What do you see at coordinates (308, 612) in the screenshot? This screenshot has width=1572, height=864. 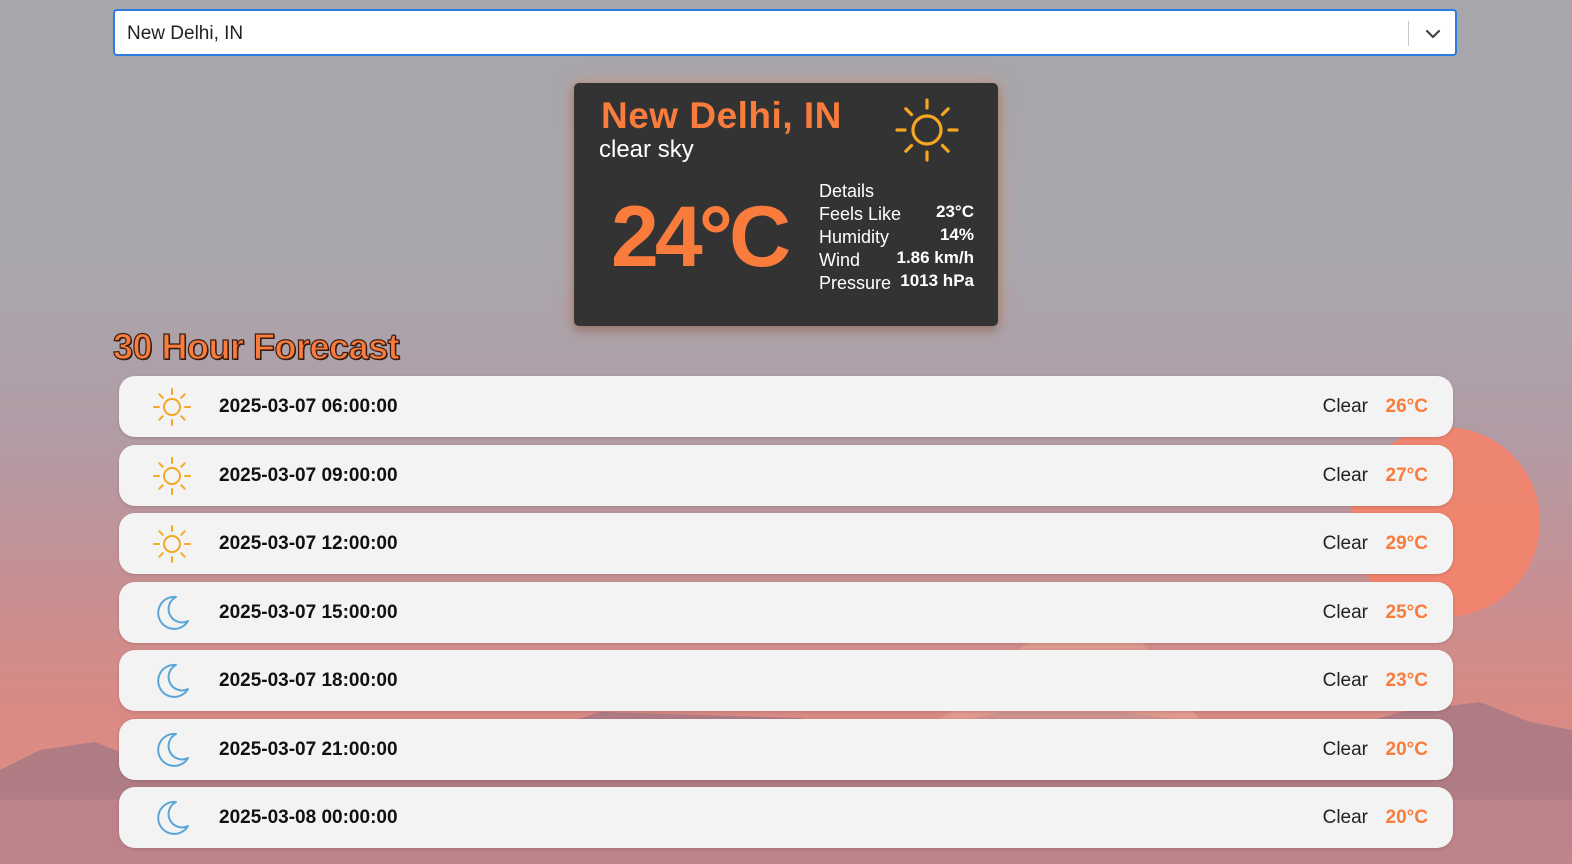 I see `forecast-time: 2025-03-07 15:00:00` at bounding box center [308, 612].